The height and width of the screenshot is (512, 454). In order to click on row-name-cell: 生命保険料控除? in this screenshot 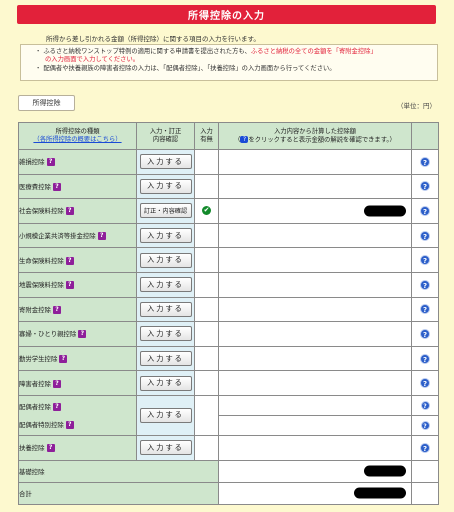, I will do `click(77, 260)`.